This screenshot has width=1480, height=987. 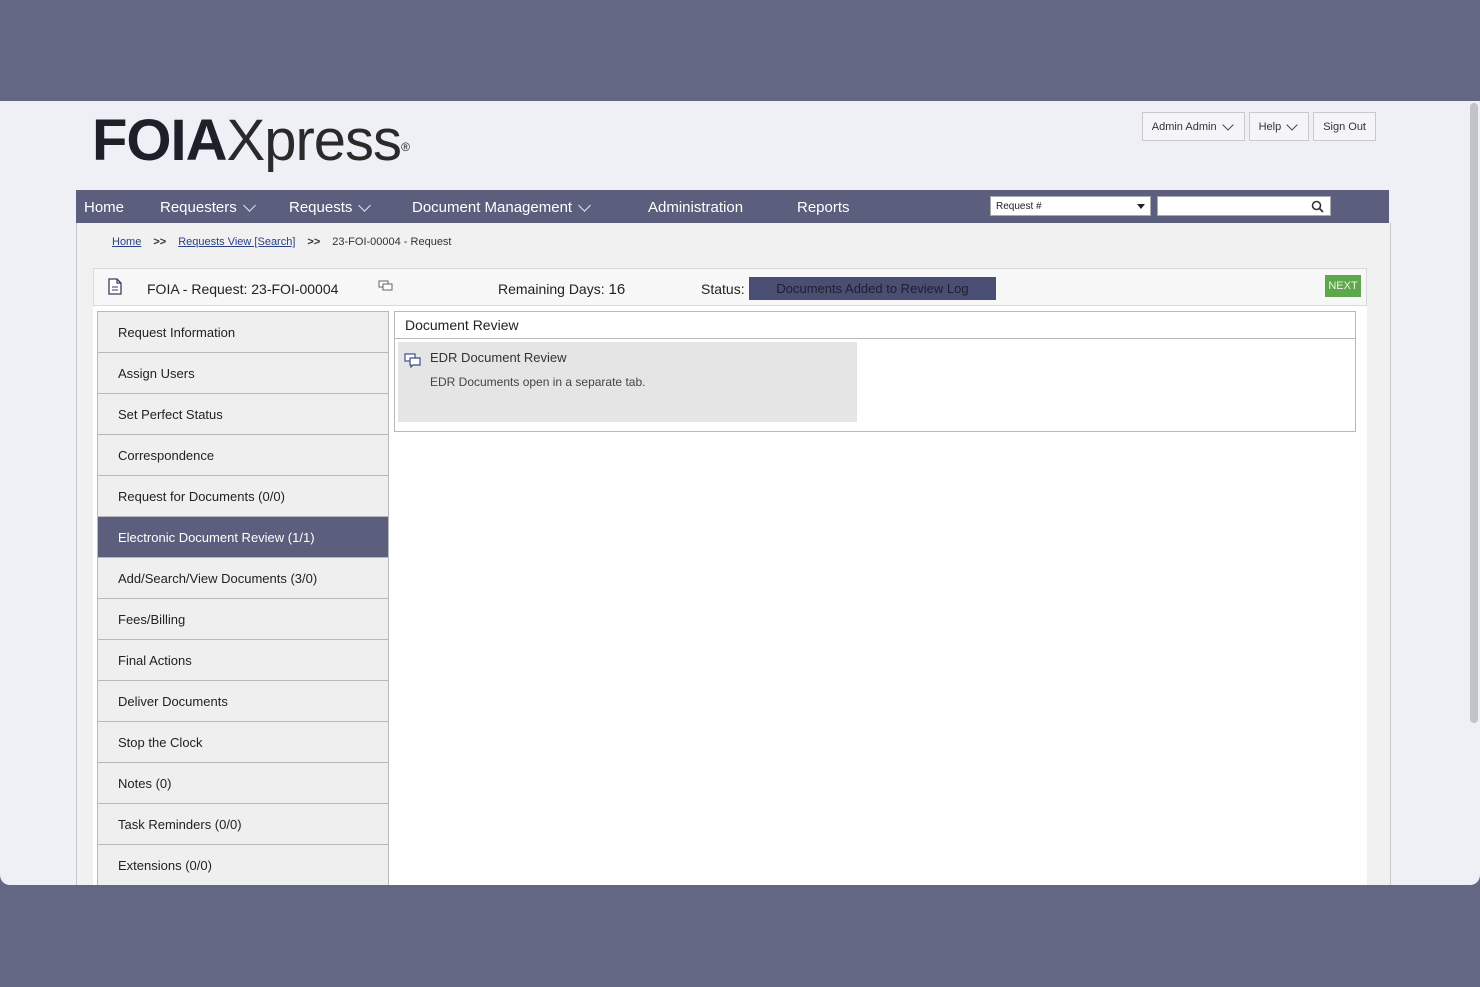 I want to click on nav-home-label: Home, so click(x=104, y=207).